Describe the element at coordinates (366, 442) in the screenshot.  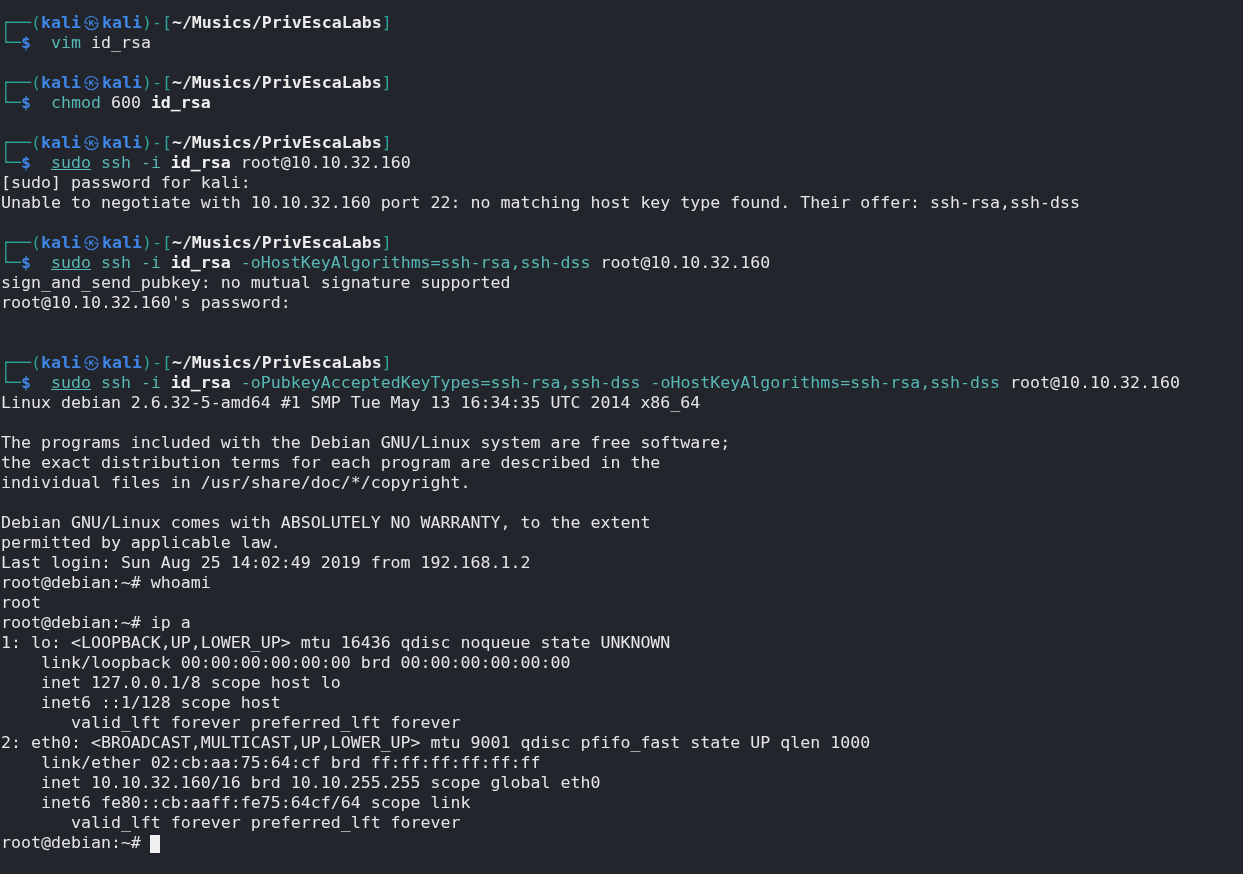
I see `output-line: The programs included with the Debian GNU/Linux system are free software;` at that location.